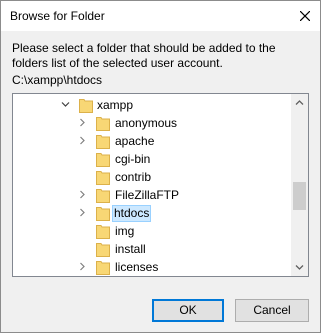 This screenshot has height=333, width=321. I want to click on scroll-down-button, so click(299, 267).